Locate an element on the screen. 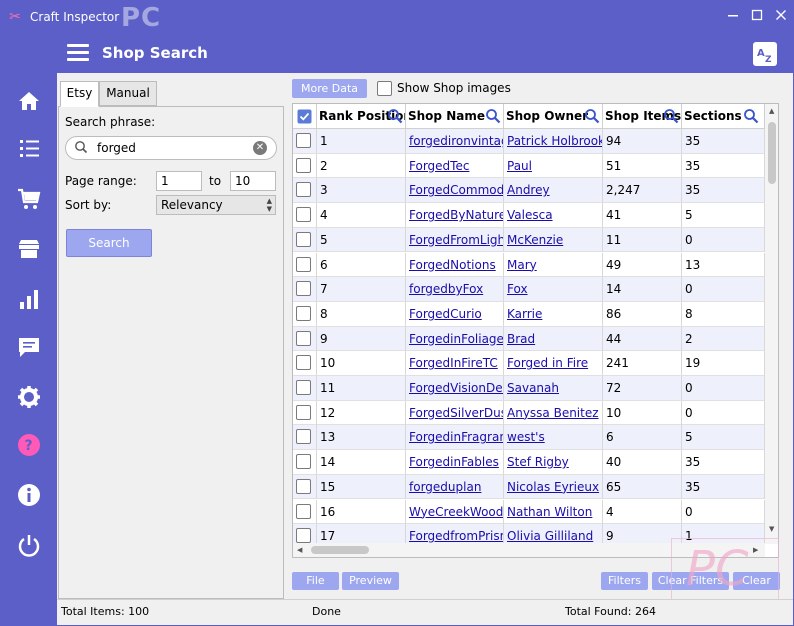 This screenshot has width=794, height=626. shop-name-link-text: WyeCreekWoodworks is located at coordinates (456, 512).